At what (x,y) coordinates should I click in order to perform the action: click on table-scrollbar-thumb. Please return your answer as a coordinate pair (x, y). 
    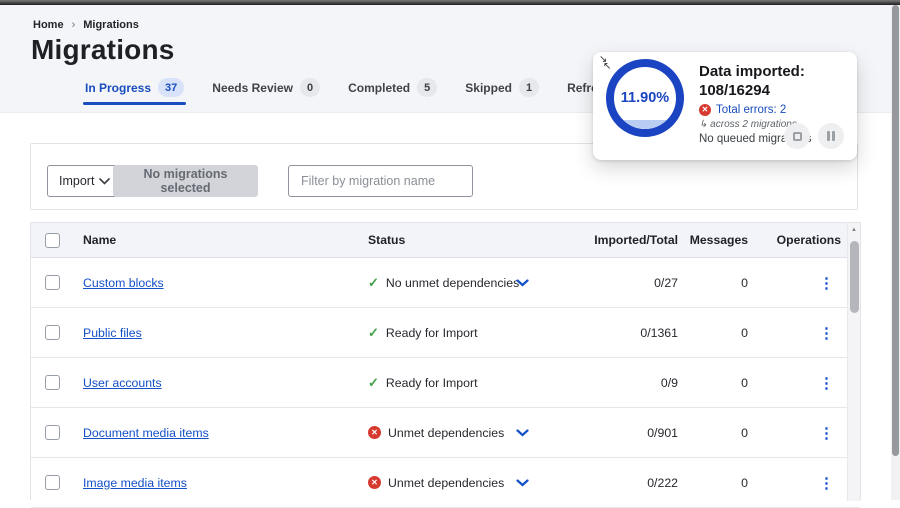
    Looking at the image, I should click on (854, 277).